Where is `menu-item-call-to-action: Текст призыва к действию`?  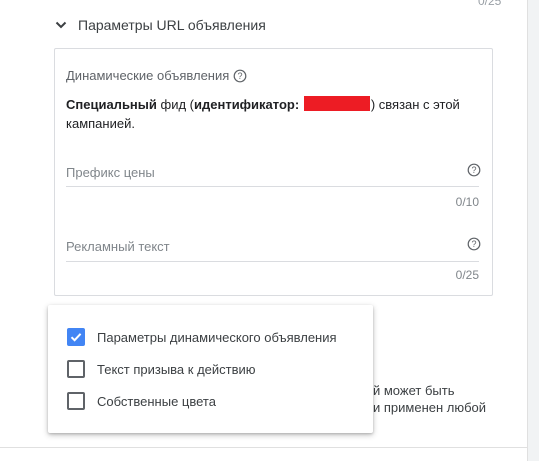 menu-item-call-to-action: Текст призыва к действию is located at coordinates (161, 369).